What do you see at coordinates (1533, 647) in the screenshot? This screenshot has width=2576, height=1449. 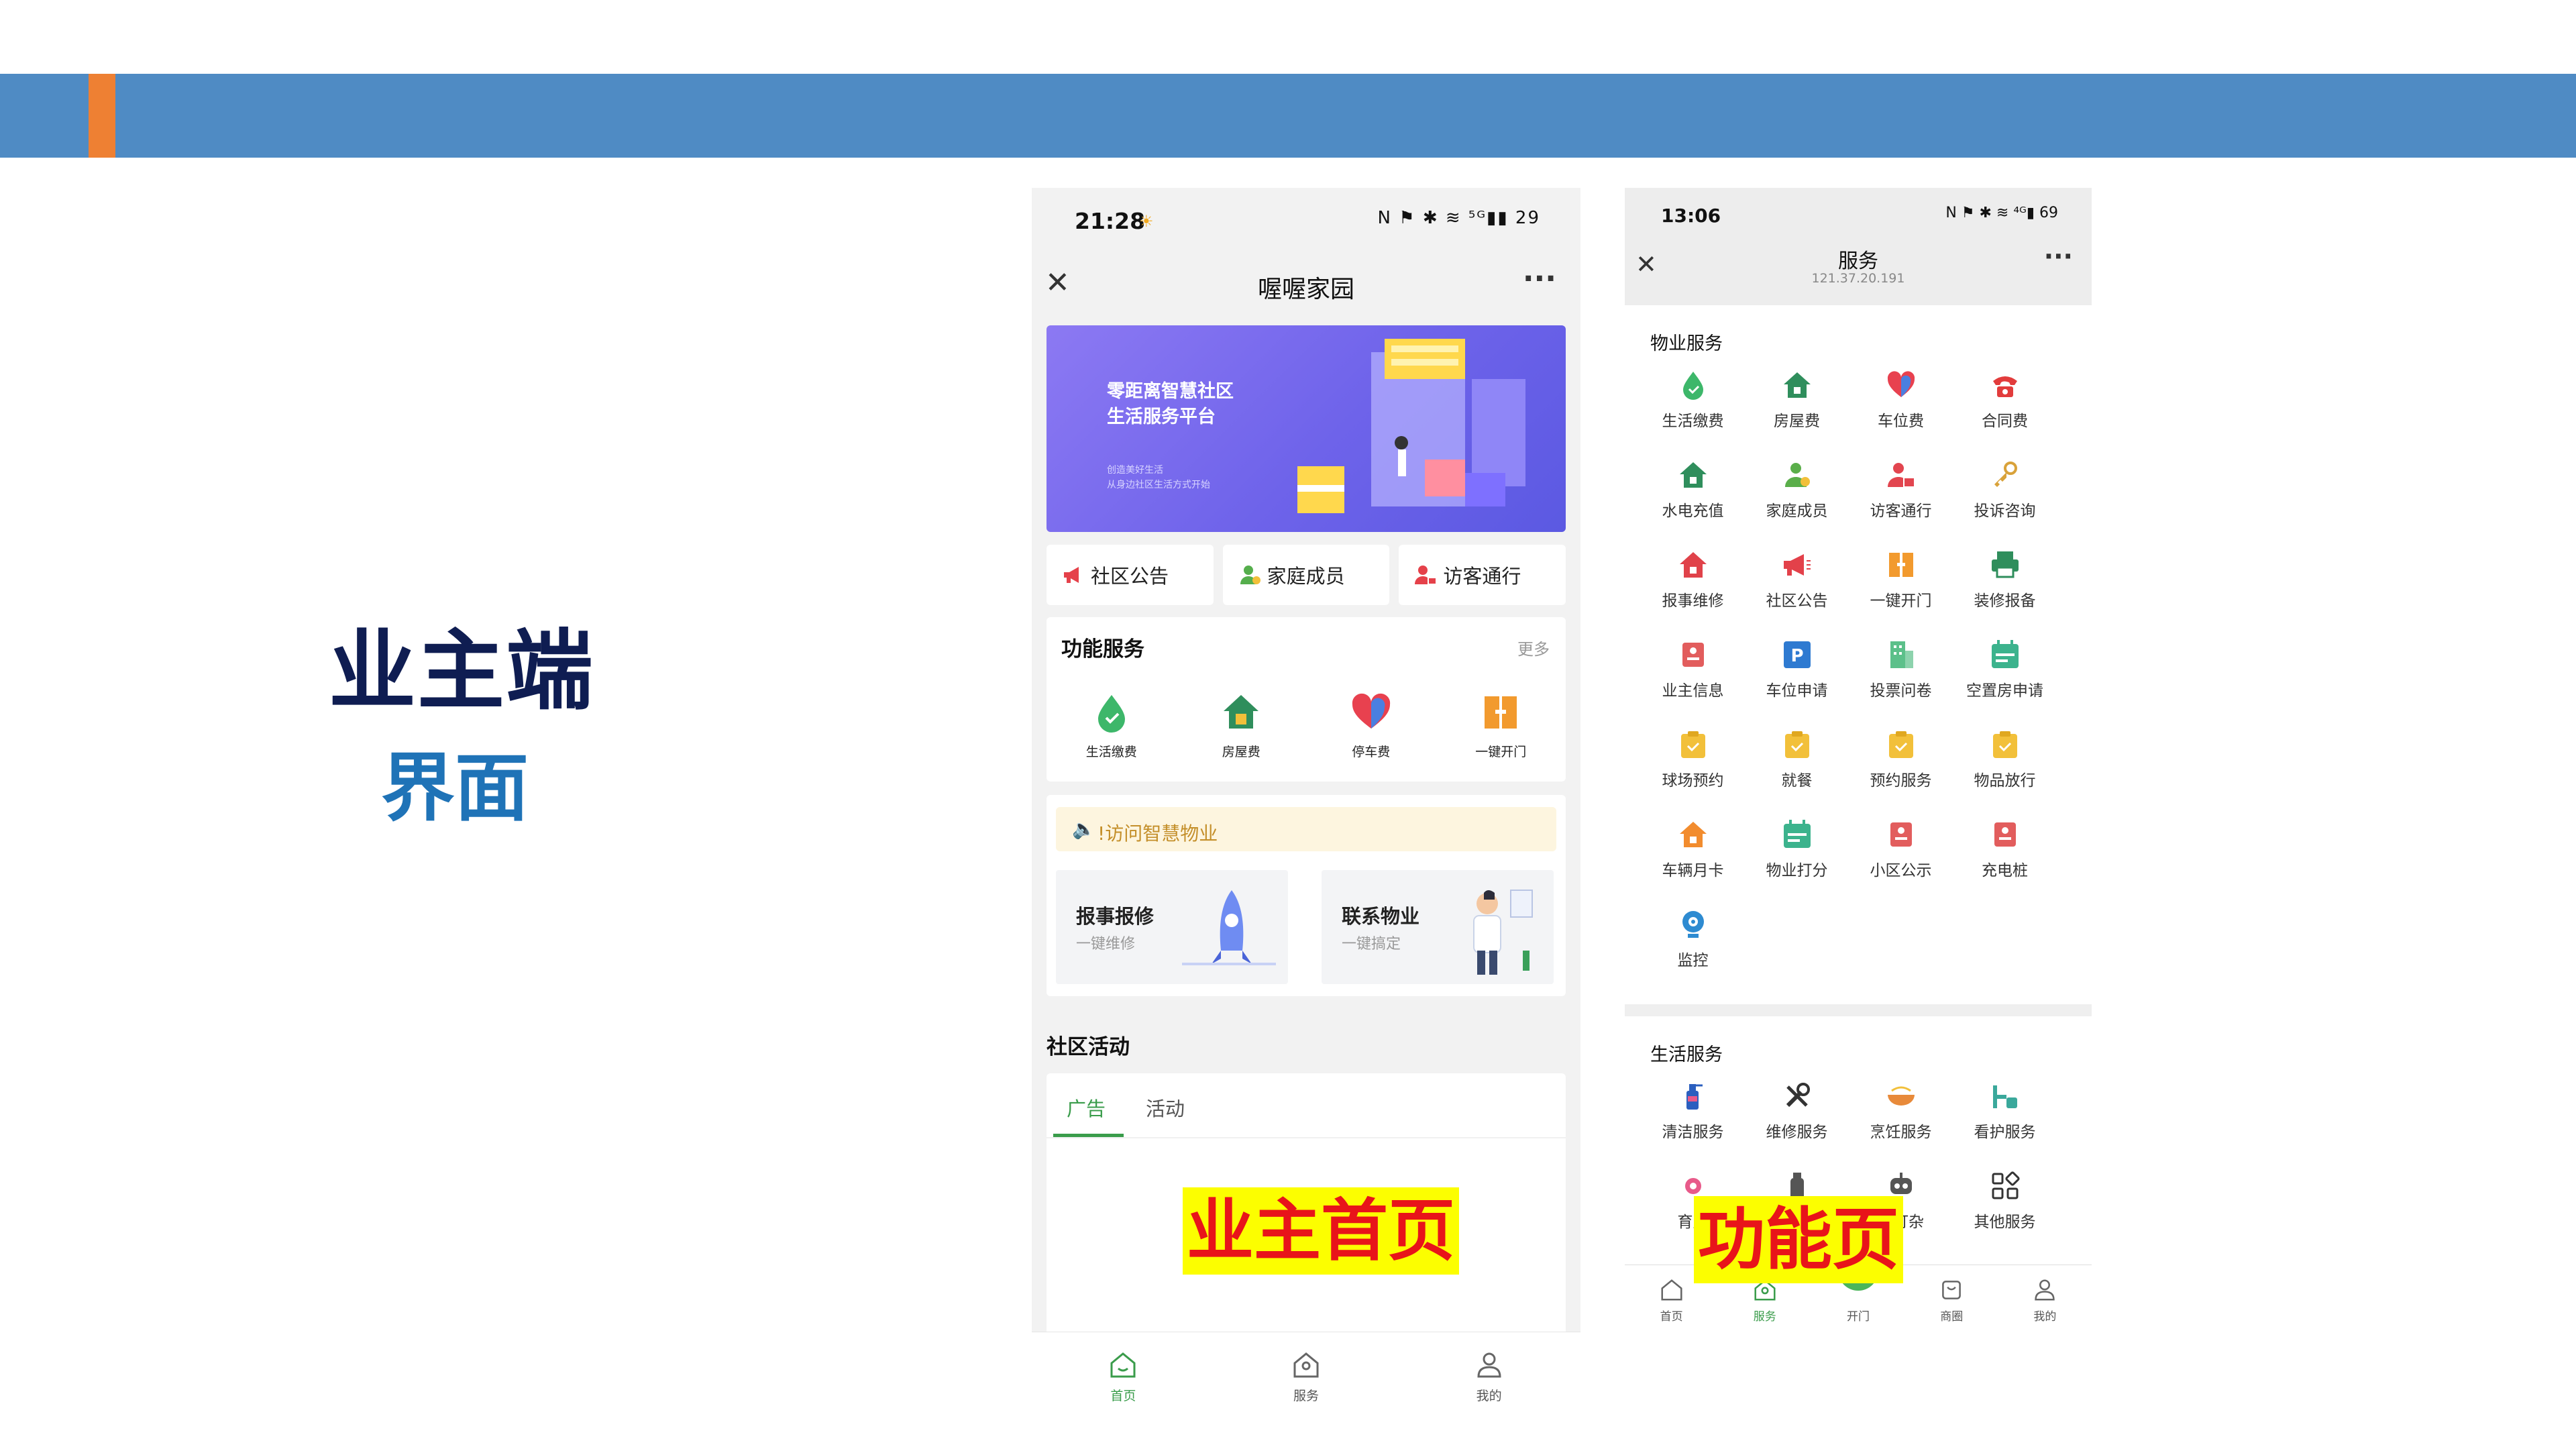 I see `more-link: 更多` at bounding box center [1533, 647].